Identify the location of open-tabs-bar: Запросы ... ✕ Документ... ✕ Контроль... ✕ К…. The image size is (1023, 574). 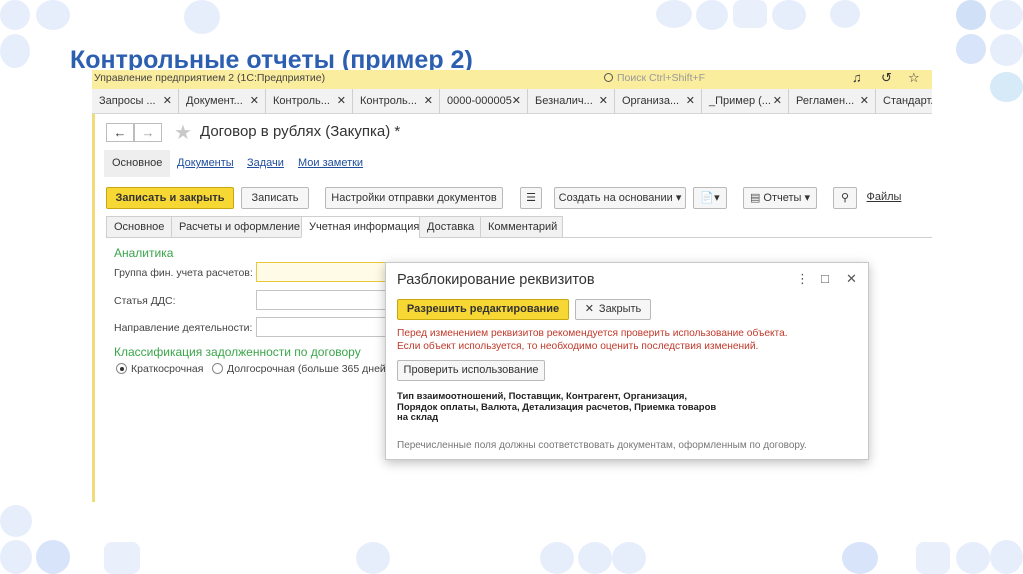
(512, 101).